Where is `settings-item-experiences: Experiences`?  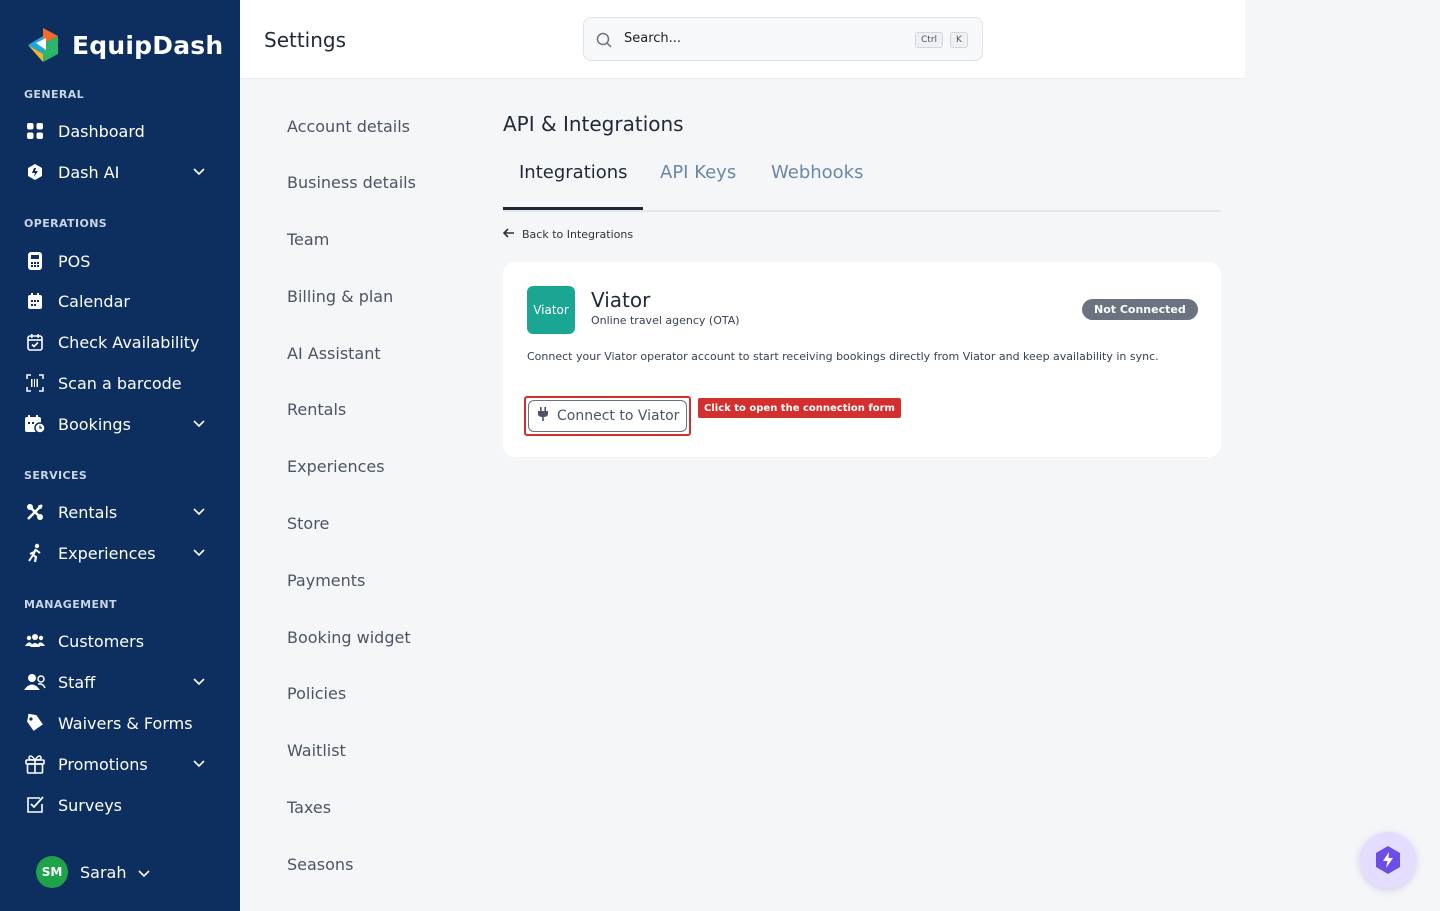 settings-item-experiences: Experiences is located at coordinates (336, 466).